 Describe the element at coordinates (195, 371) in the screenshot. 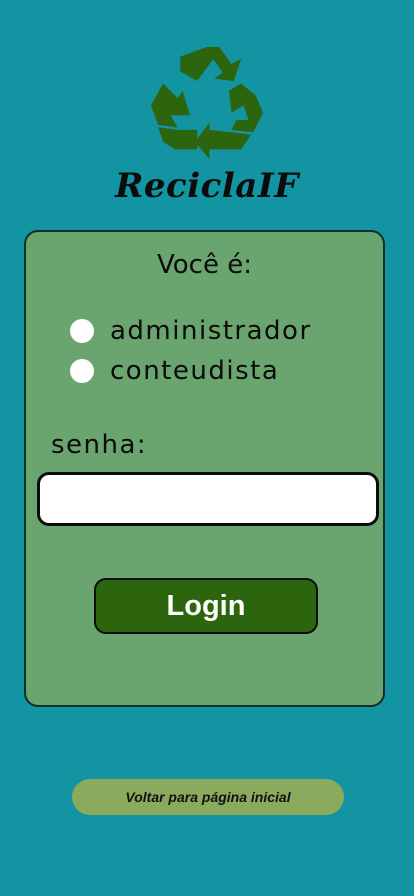

I see `role-label: conteudista` at that location.